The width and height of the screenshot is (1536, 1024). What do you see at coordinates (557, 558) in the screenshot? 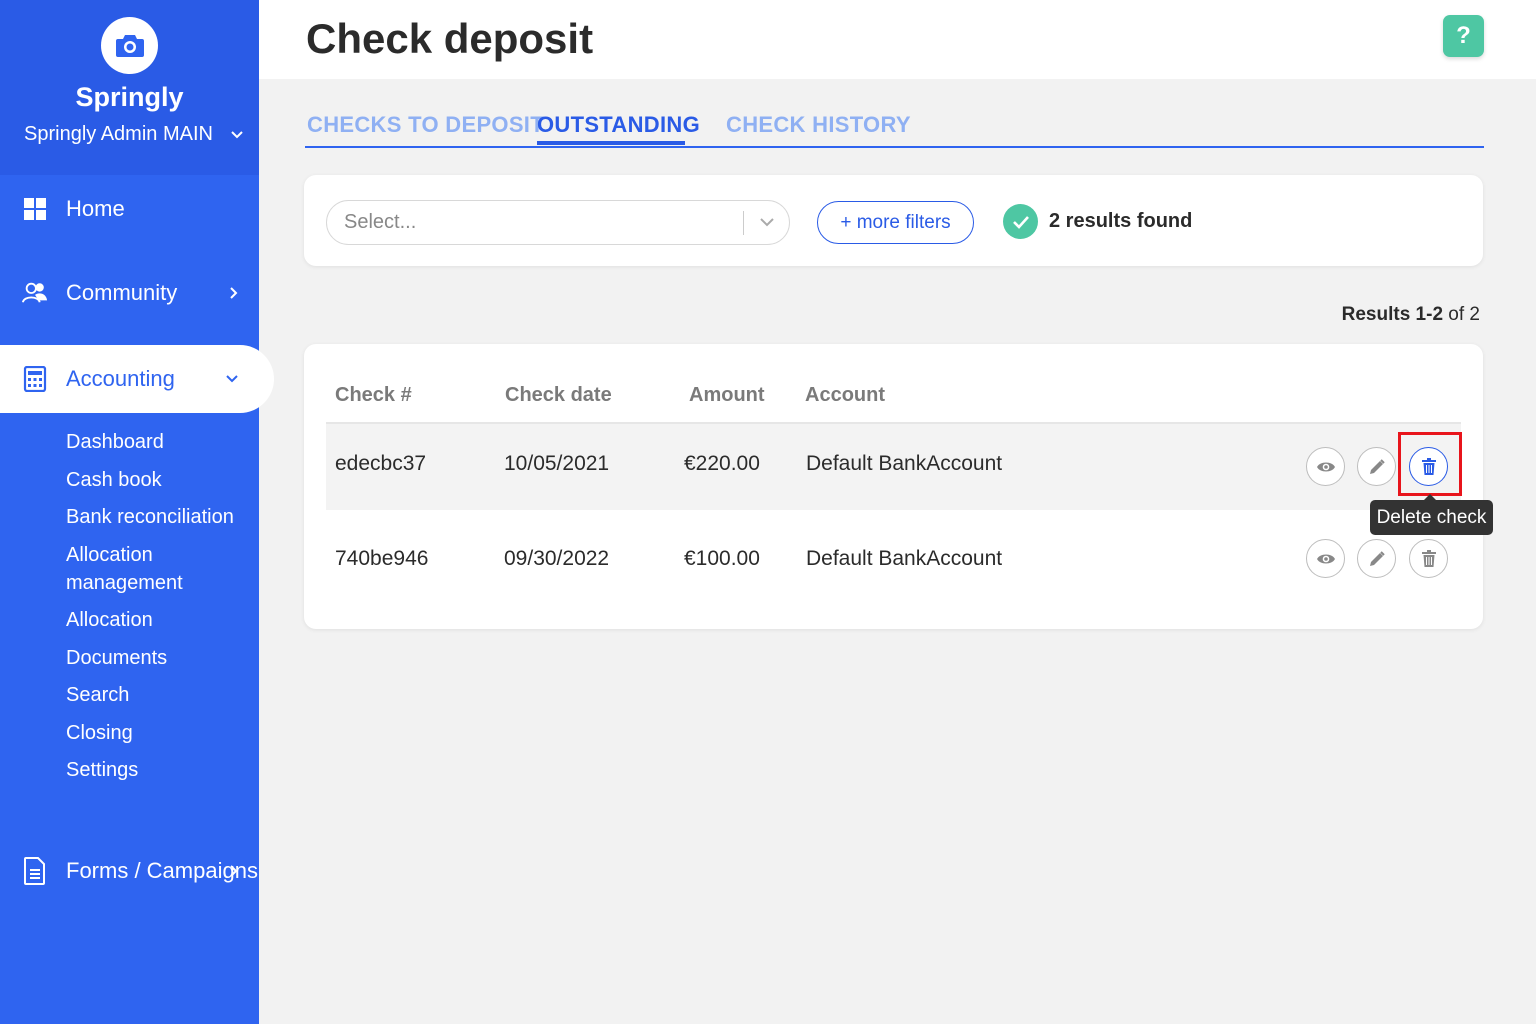
I see `cell-check-date: 09/30/2022` at bounding box center [557, 558].